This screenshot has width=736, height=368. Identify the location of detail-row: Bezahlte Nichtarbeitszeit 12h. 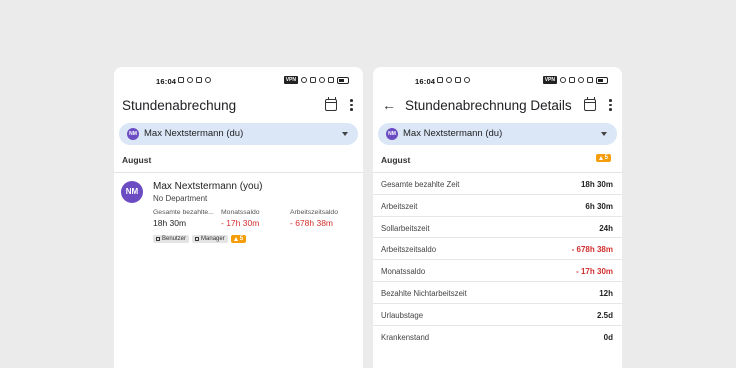
(497, 293).